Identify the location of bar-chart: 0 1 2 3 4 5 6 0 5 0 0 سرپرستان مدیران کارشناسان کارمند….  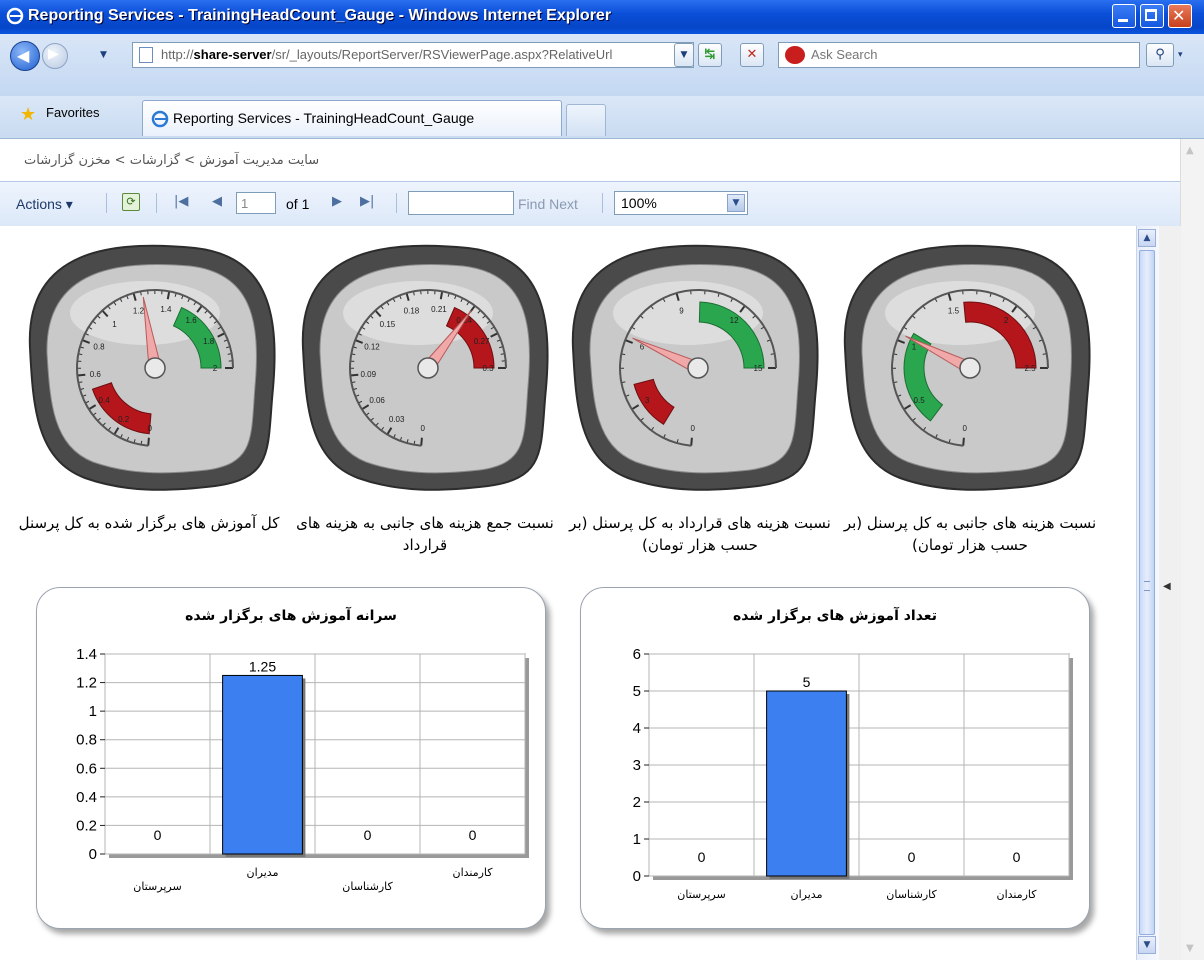
(853, 773).